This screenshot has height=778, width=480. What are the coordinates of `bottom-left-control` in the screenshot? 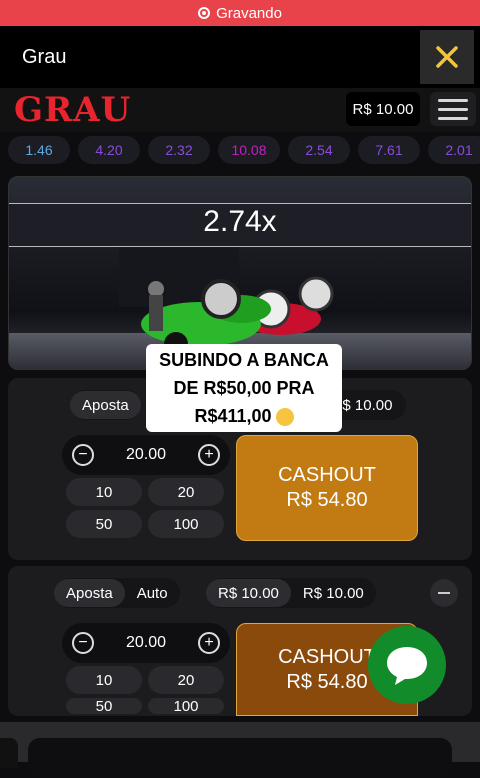 It's located at (9, 753).